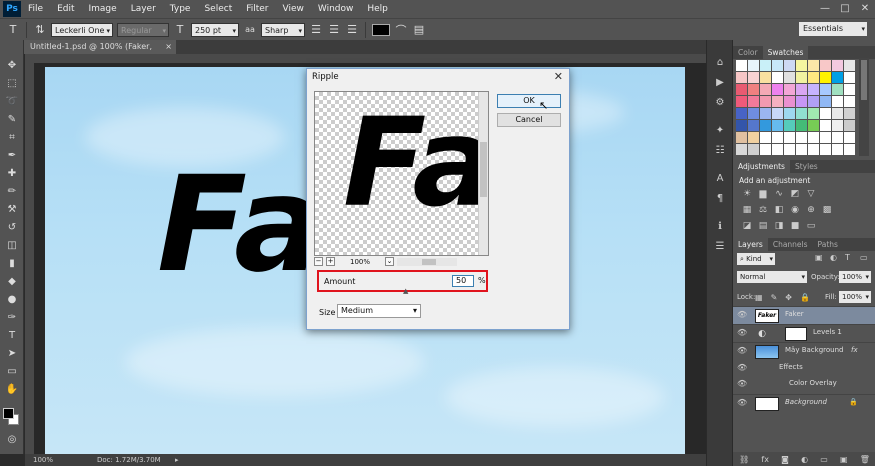 The image size is (875, 466). Describe the element at coordinates (765, 459) in the screenshot. I see `fx-icon: fx` at that location.